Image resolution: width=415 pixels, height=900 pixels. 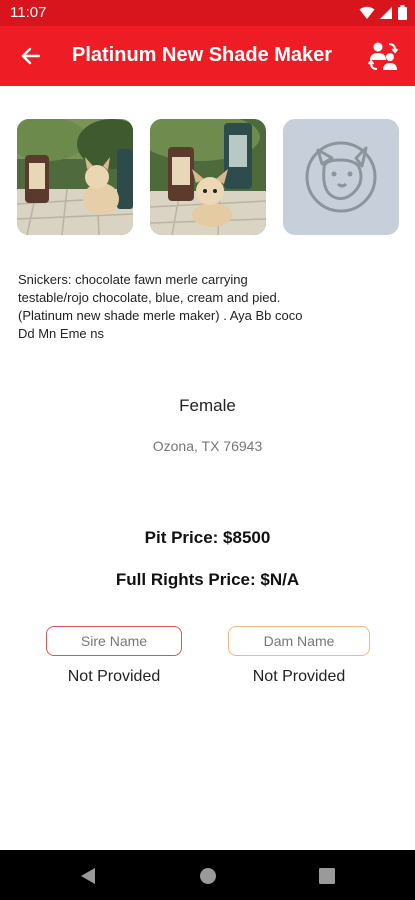 I want to click on signal-icon, so click(x=386, y=12).